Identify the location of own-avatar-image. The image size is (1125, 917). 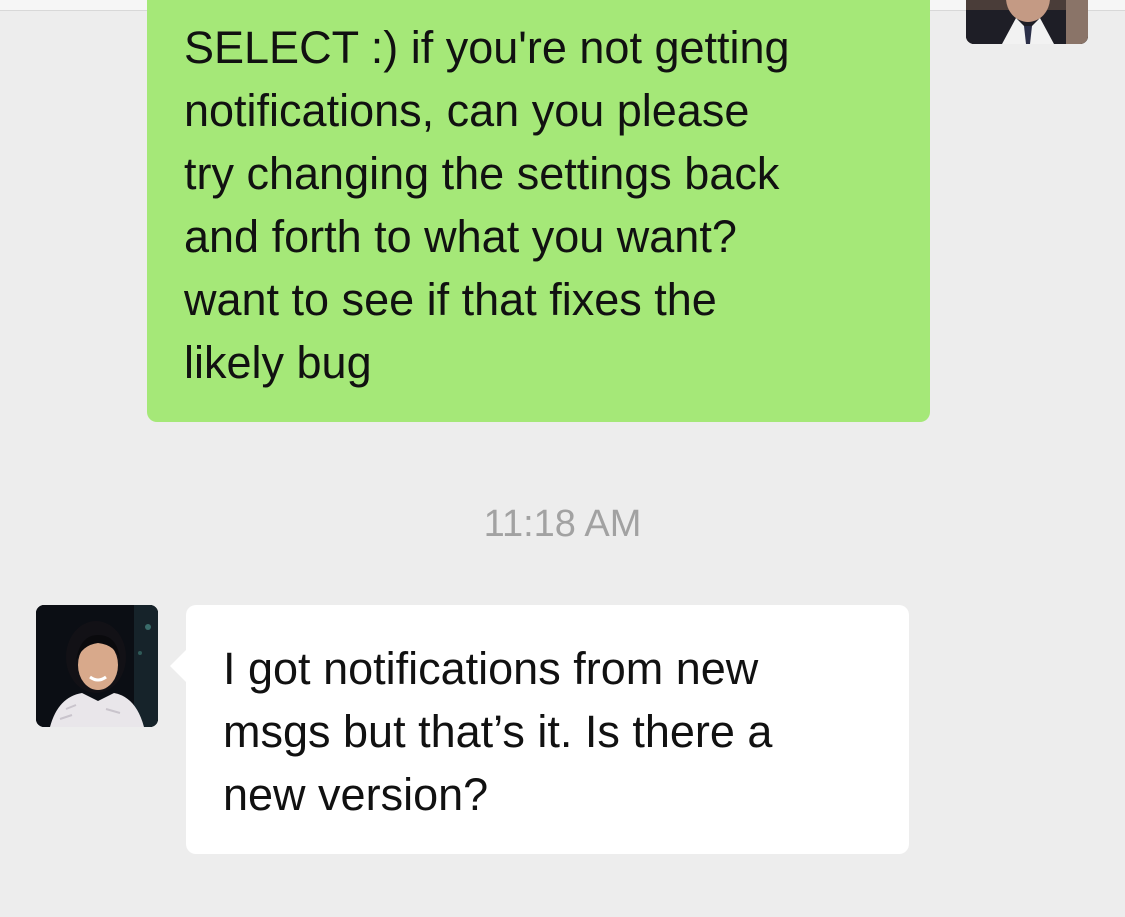
(1027, 22).